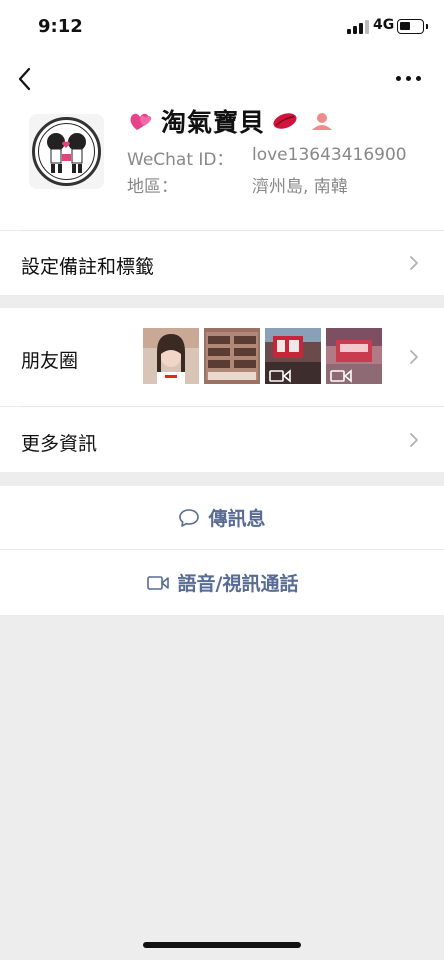  What do you see at coordinates (285, 121) in the screenshot?
I see `lips-emoji-icon` at bounding box center [285, 121].